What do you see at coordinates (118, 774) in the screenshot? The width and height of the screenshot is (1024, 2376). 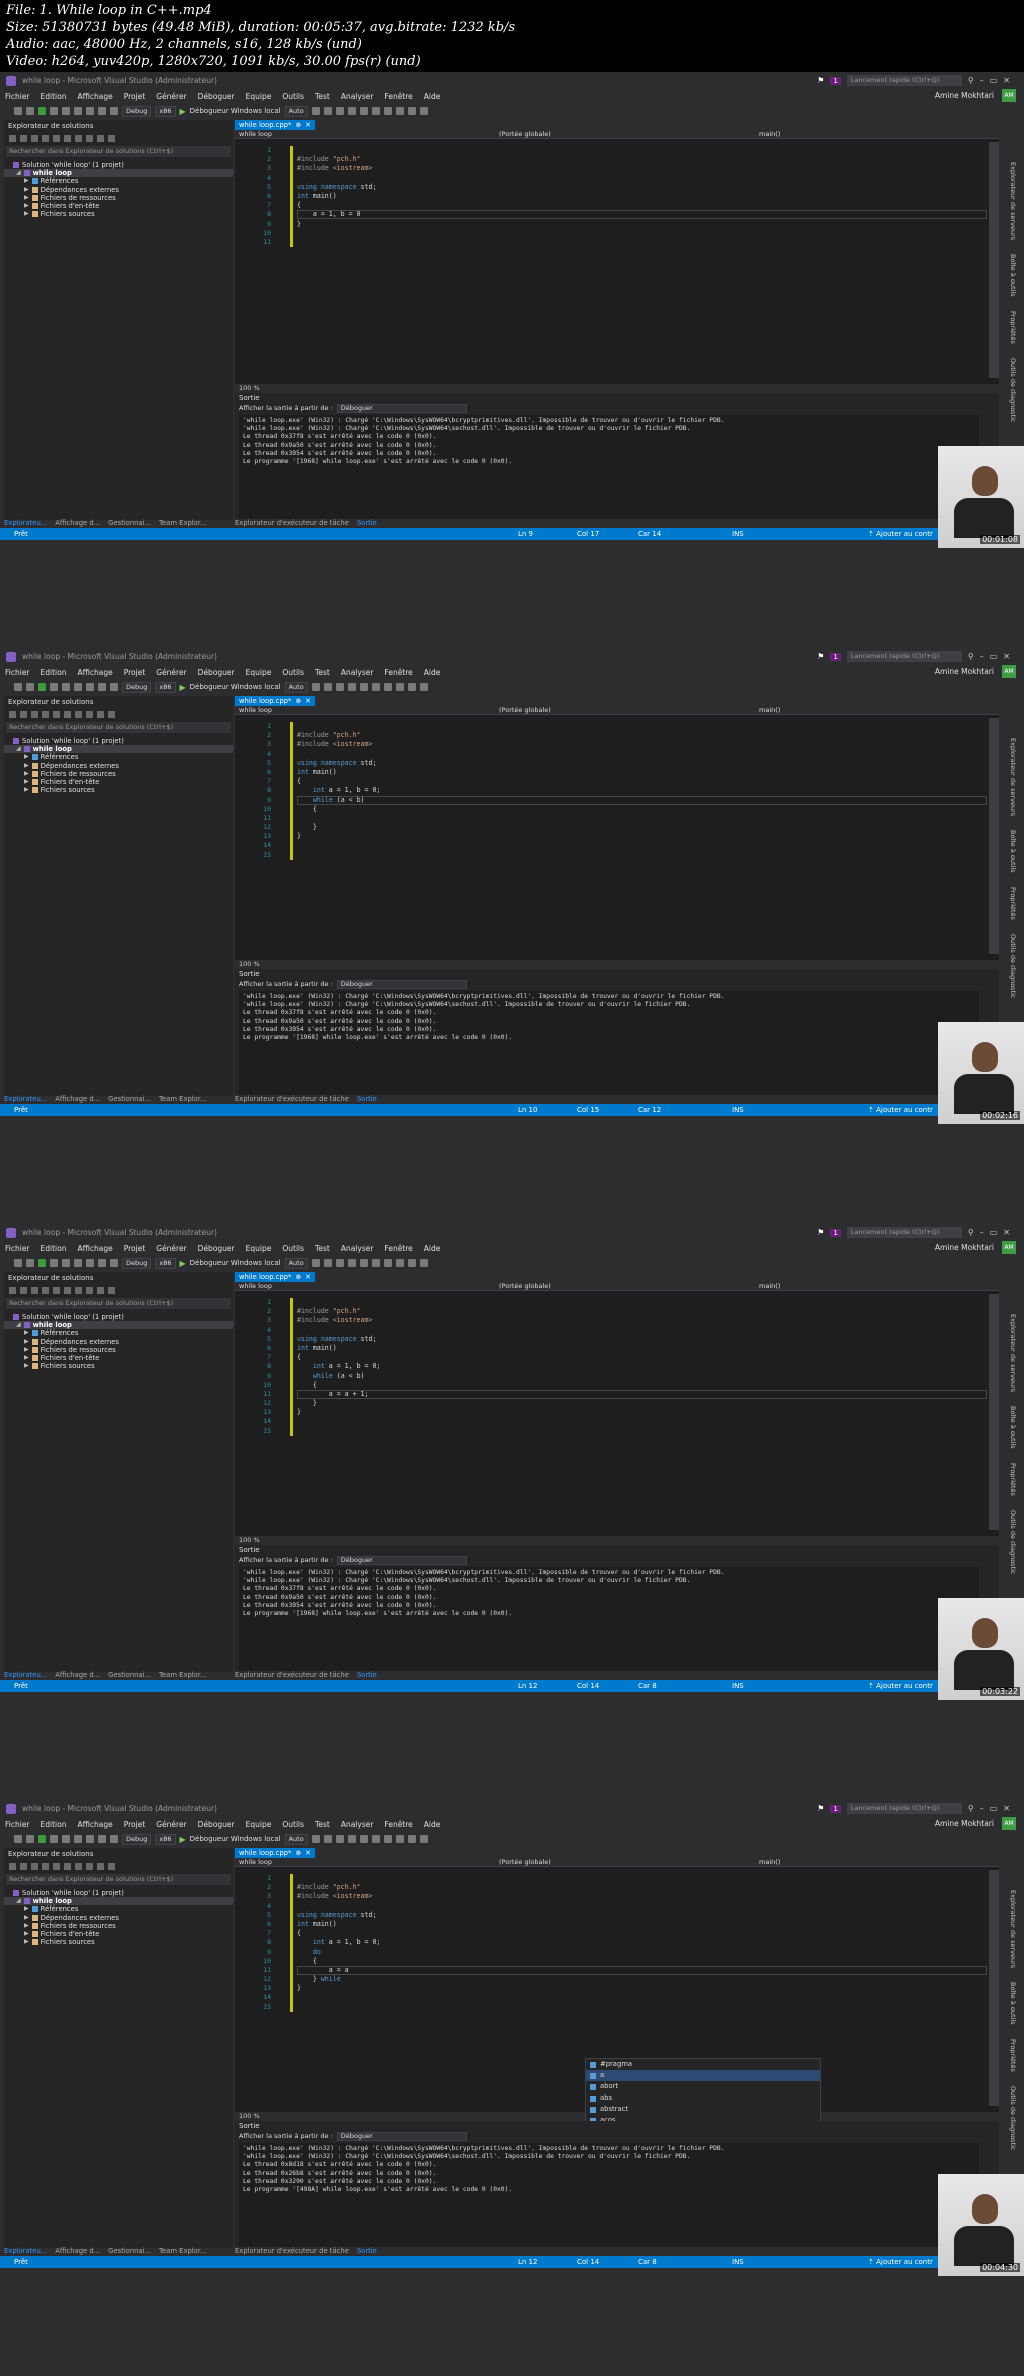 I see `tree-item: ▶ Fichiers de ressources` at bounding box center [118, 774].